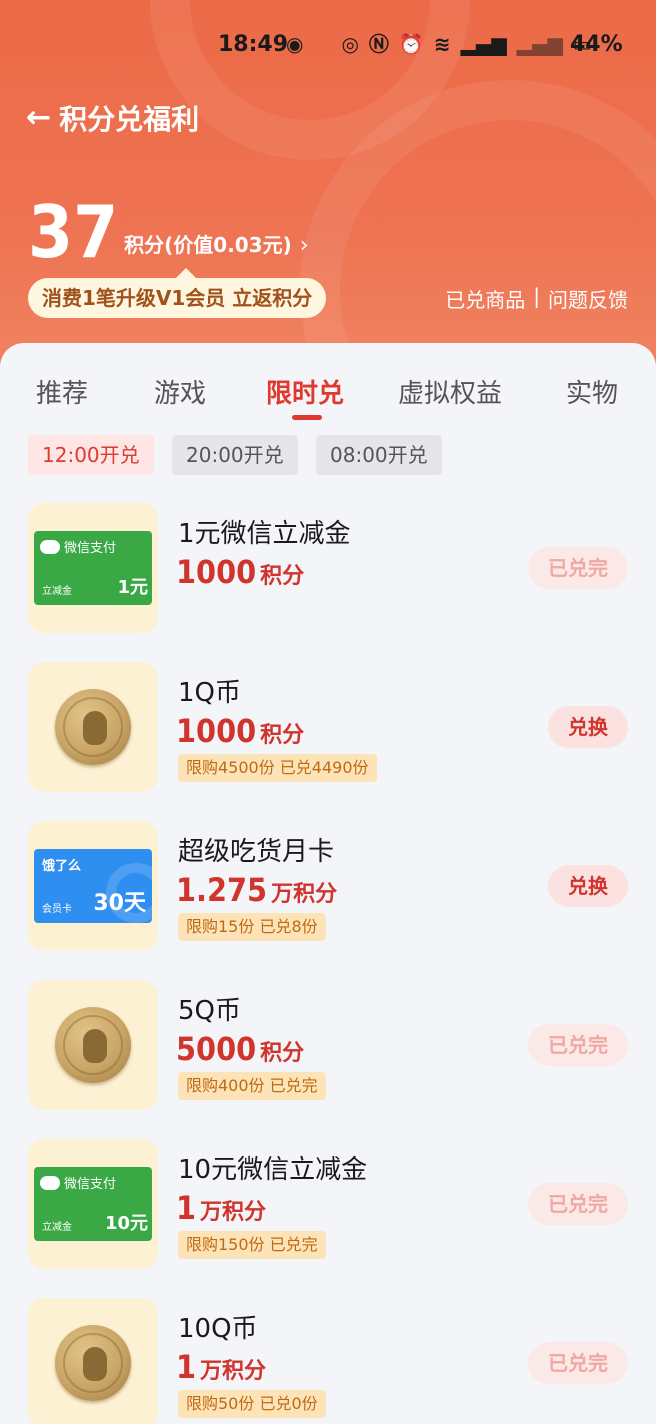 The image size is (656, 1424). I want to click on tab-recommend: 推荐, so click(62, 391).